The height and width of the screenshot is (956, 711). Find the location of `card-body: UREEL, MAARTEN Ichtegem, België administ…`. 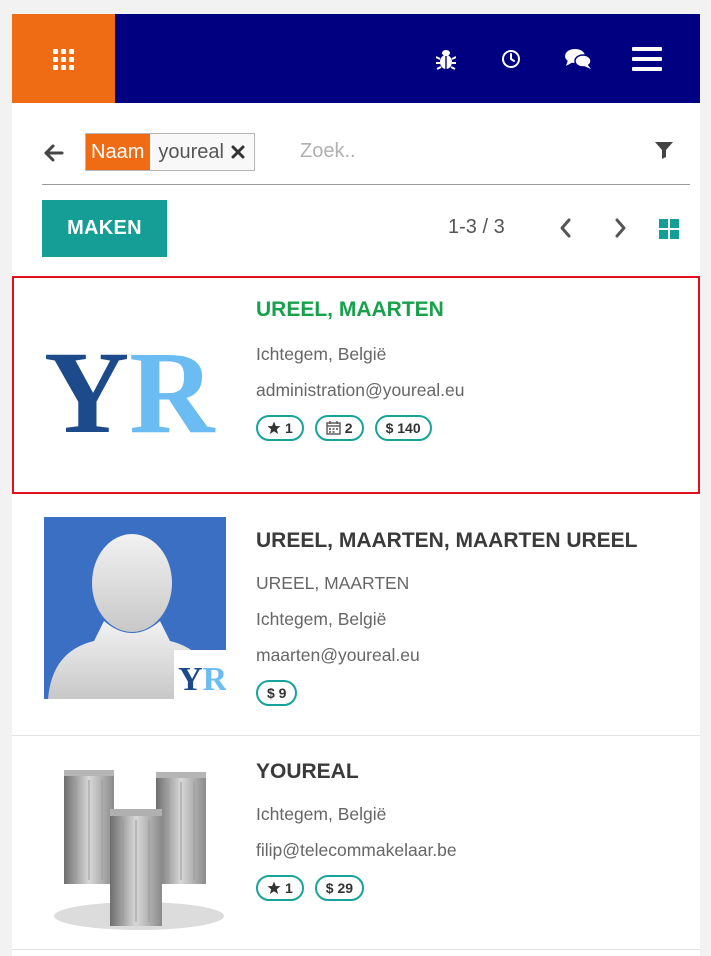

card-body: UREEL, MAARTEN Ichtegem, België administ… is located at coordinates (360, 369).